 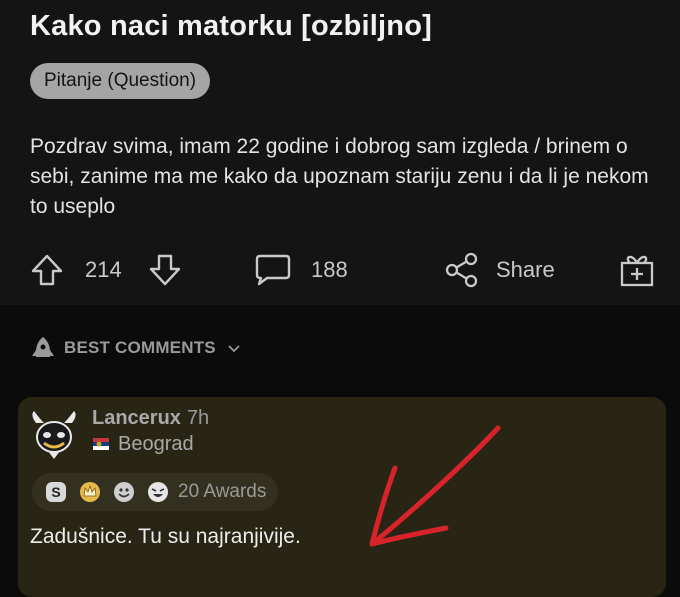 I want to click on comments-button, so click(x=273, y=270).